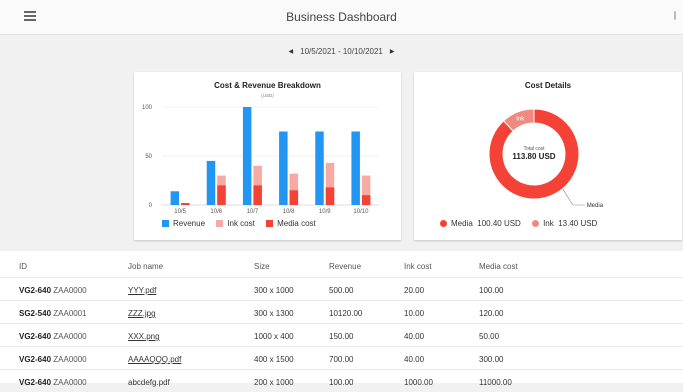  What do you see at coordinates (53, 313) in the screenshot?
I see `cell-id: SG2-540 ZAA0001` at bounding box center [53, 313].